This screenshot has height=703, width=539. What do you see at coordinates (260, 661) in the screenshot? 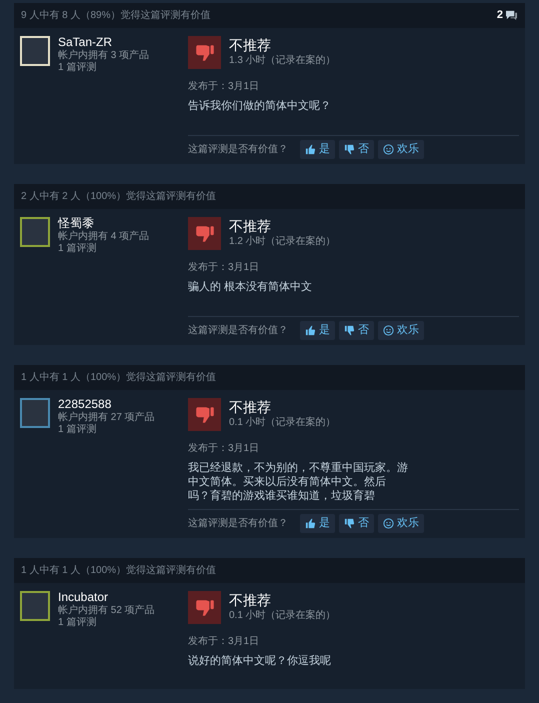
I see `review-text: 说好的简体中文呢？你逗我呢` at bounding box center [260, 661].